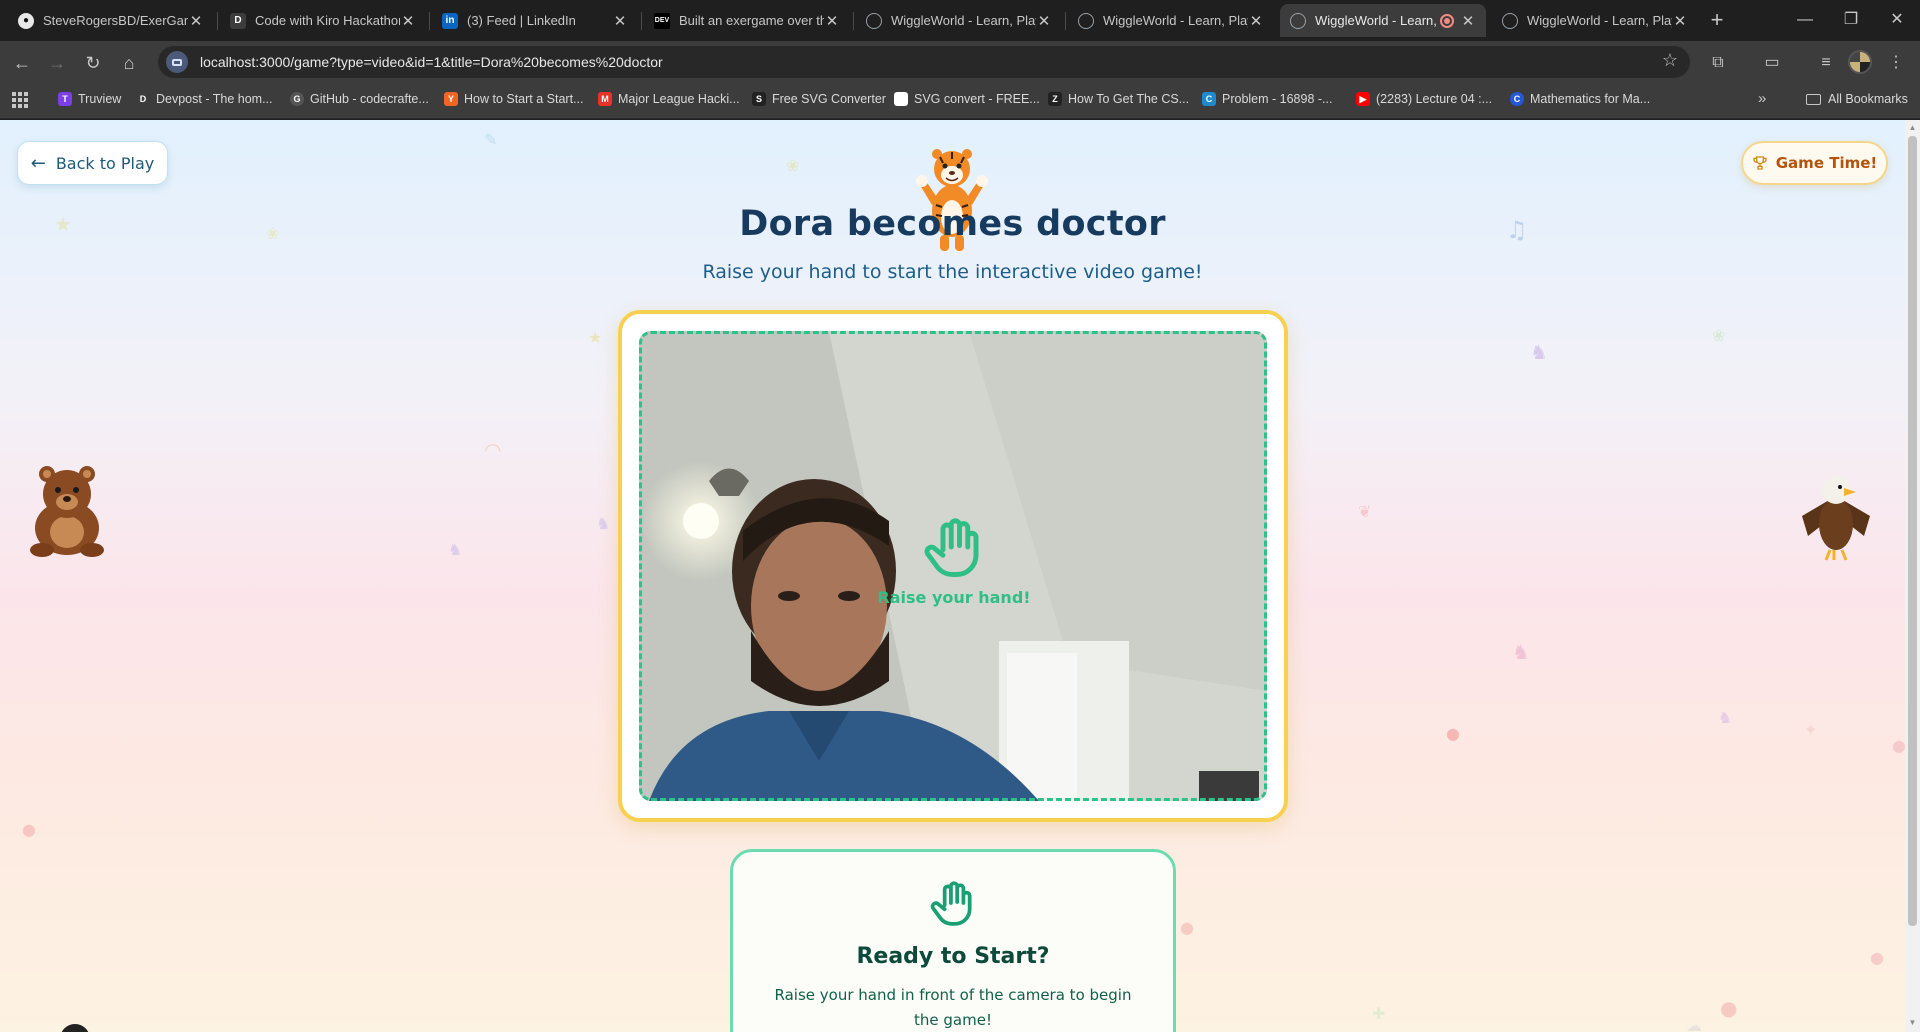  What do you see at coordinates (901, 99) in the screenshot?
I see `page-icon` at bounding box center [901, 99].